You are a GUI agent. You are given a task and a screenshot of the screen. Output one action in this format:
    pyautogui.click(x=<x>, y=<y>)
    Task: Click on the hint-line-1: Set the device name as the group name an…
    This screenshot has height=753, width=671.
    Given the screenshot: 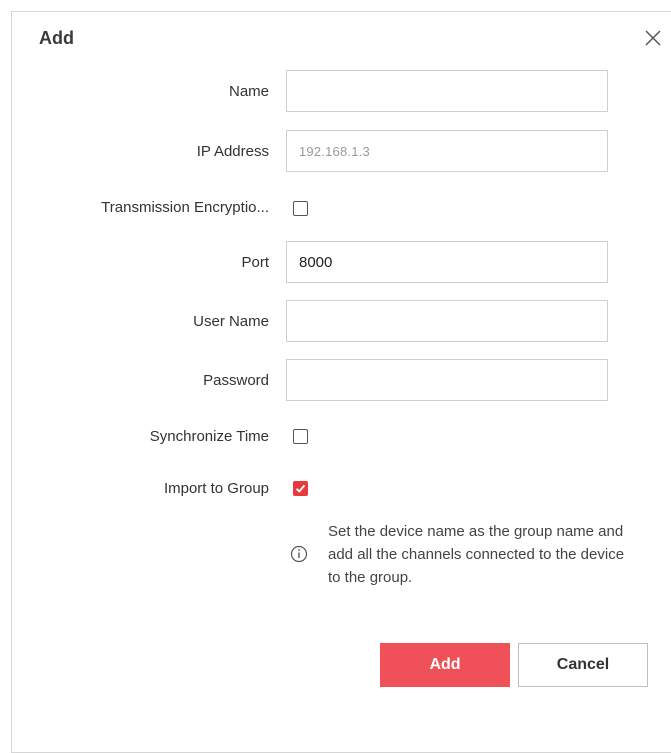 What is the action you would take?
    pyautogui.click(x=476, y=531)
    